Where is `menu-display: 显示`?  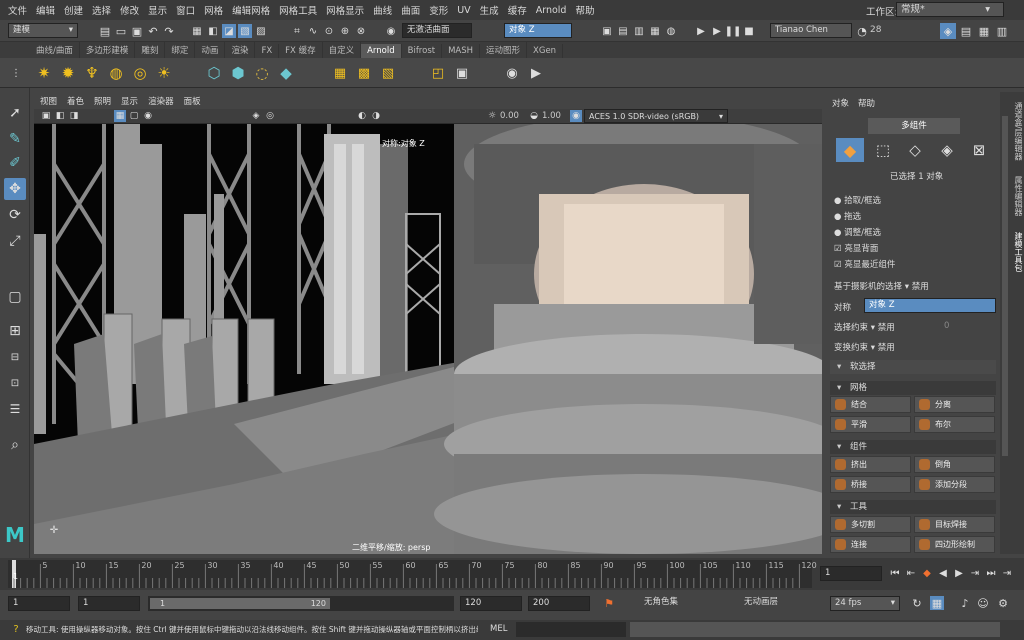 menu-display: 显示 is located at coordinates (157, 10).